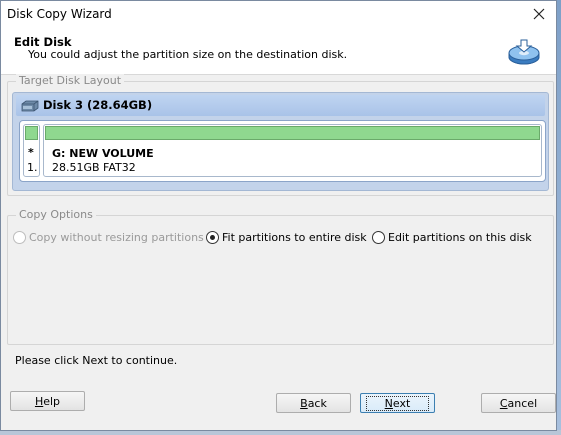  Describe the element at coordinates (94, 167) in the screenshot. I see `partition-info: 28.51GB FAT32` at that location.